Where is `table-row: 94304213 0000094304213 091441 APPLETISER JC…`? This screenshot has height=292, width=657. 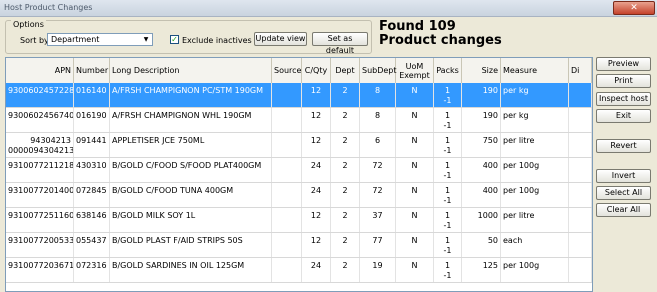 table-row: 94304213 0000094304213 091441 APPLETISER JC… is located at coordinates (299, 145).